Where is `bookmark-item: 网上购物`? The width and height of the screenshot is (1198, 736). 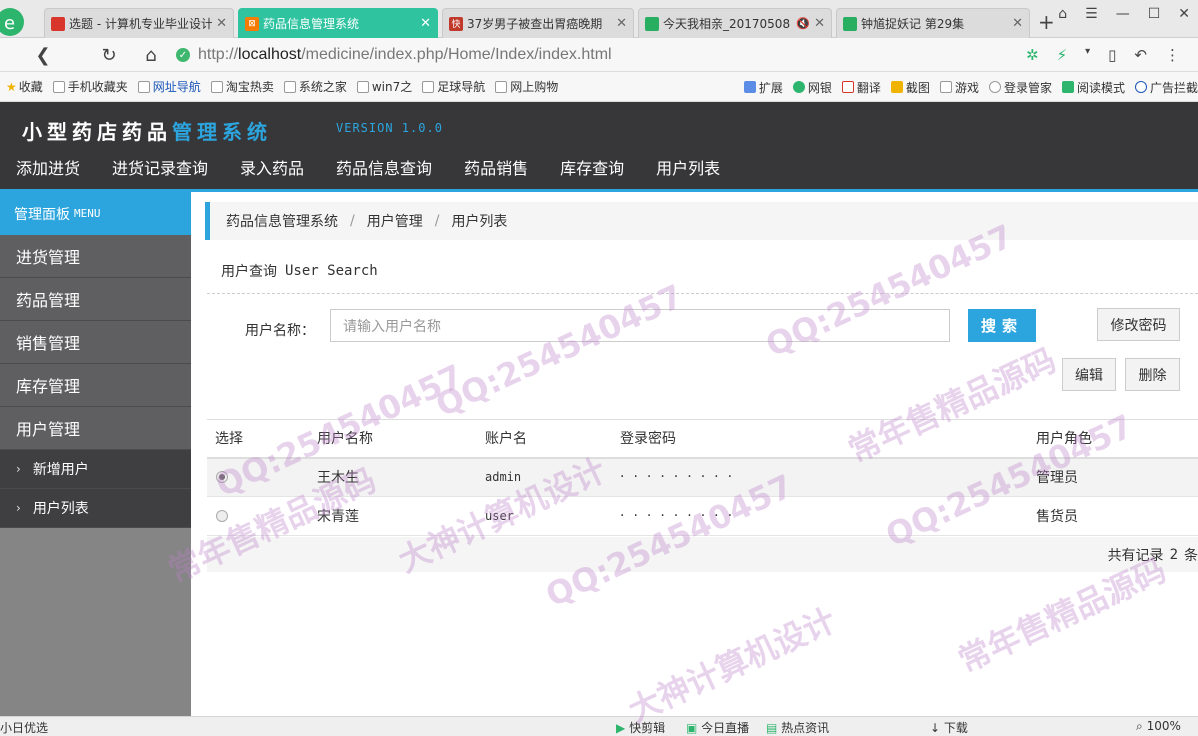
bookmark-item: 网上购物 is located at coordinates (526, 86).